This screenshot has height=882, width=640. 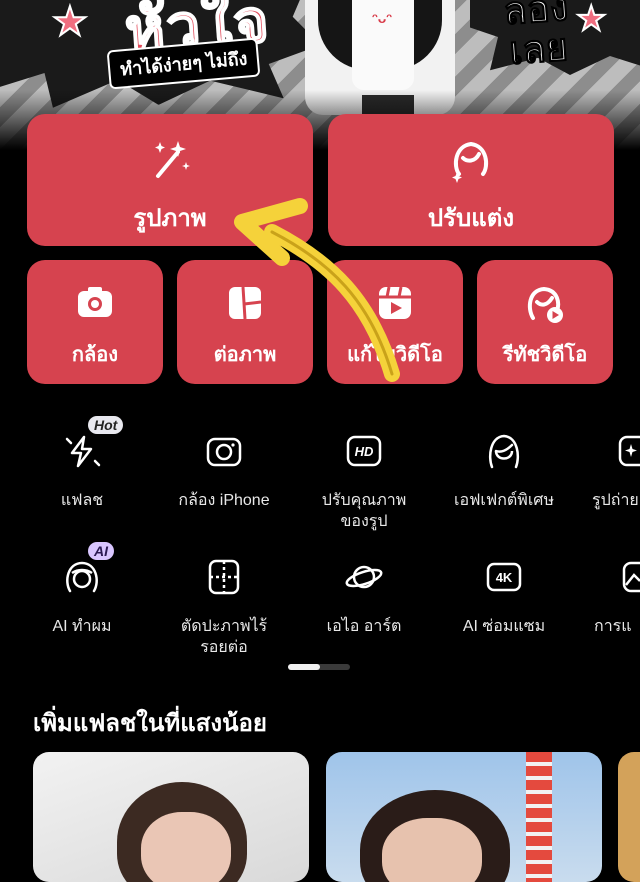 What do you see at coordinates (170, 159) in the screenshot?
I see `magic-wand-icon` at bounding box center [170, 159].